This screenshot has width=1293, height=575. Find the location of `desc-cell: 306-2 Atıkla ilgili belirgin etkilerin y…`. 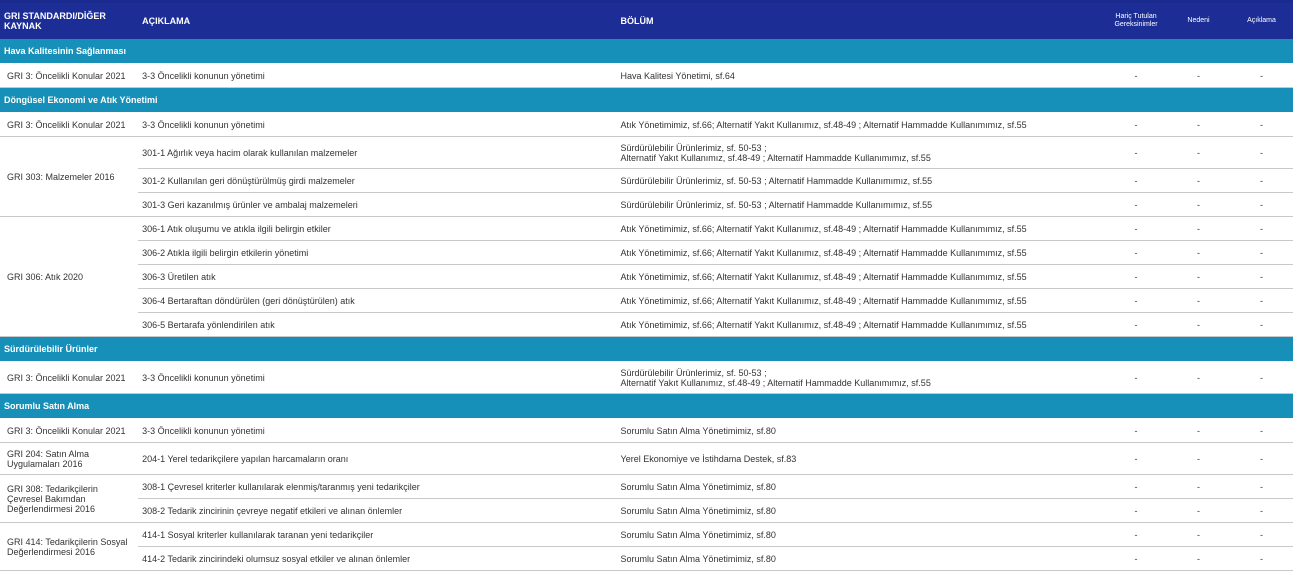

desc-cell: 306-2 Atıkla ilgili belirgin etkilerin y… is located at coordinates (377, 252).